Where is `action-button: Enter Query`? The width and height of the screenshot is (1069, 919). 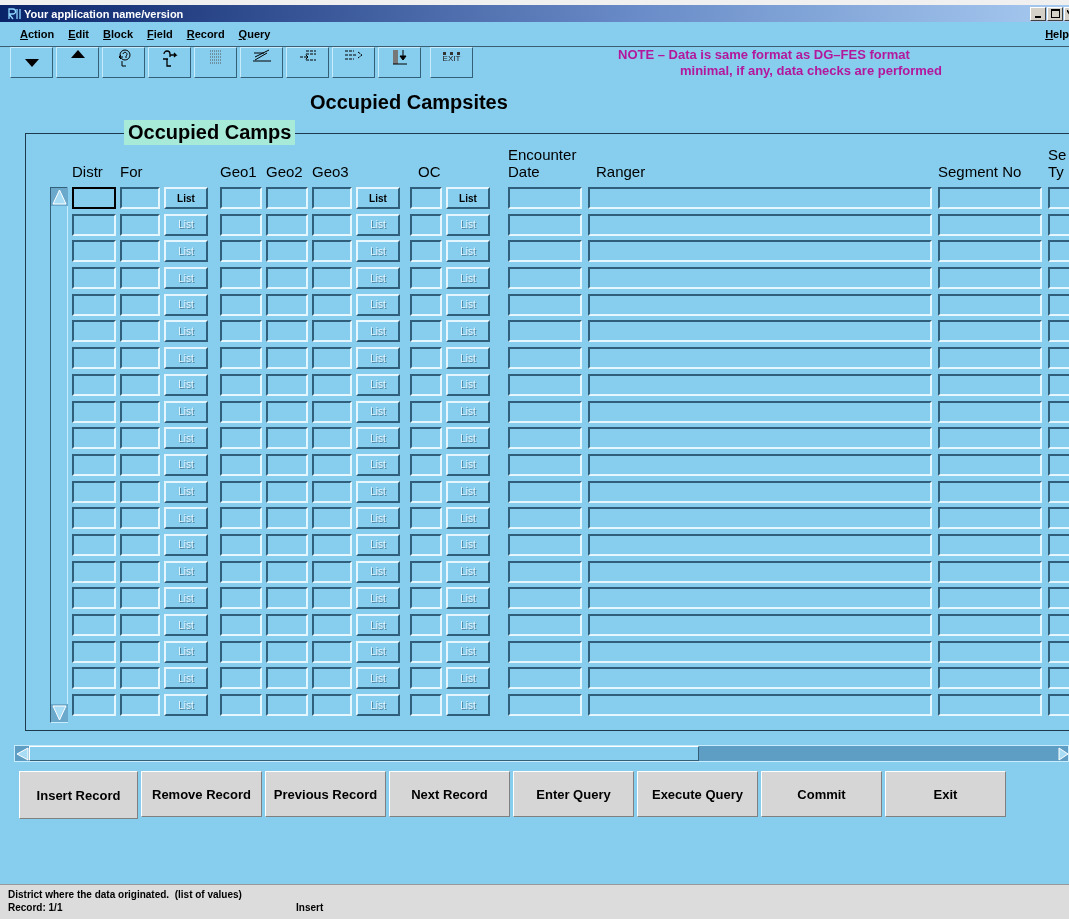 action-button: Enter Query is located at coordinates (573, 794).